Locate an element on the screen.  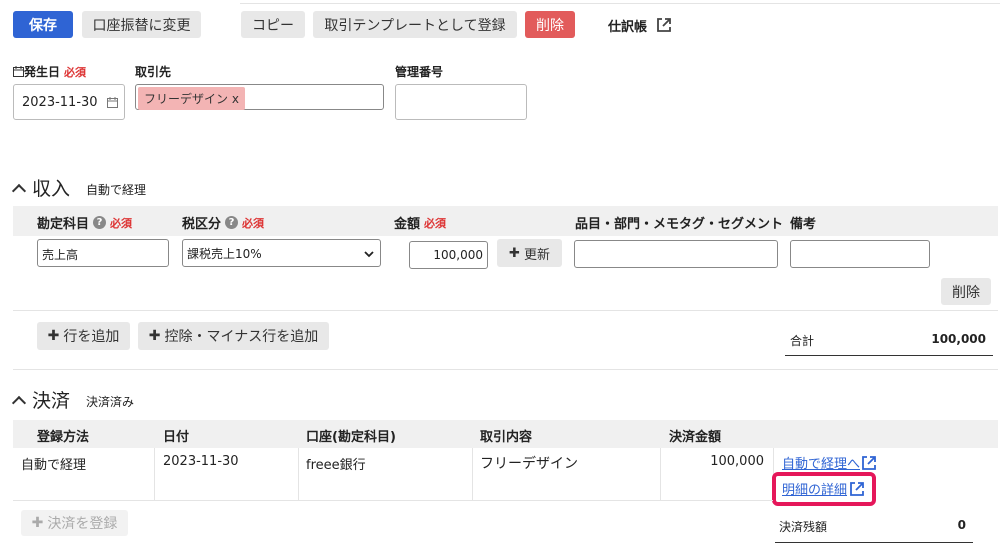
partner-input: フリーデザイン x is located at coordinates (259, 97).